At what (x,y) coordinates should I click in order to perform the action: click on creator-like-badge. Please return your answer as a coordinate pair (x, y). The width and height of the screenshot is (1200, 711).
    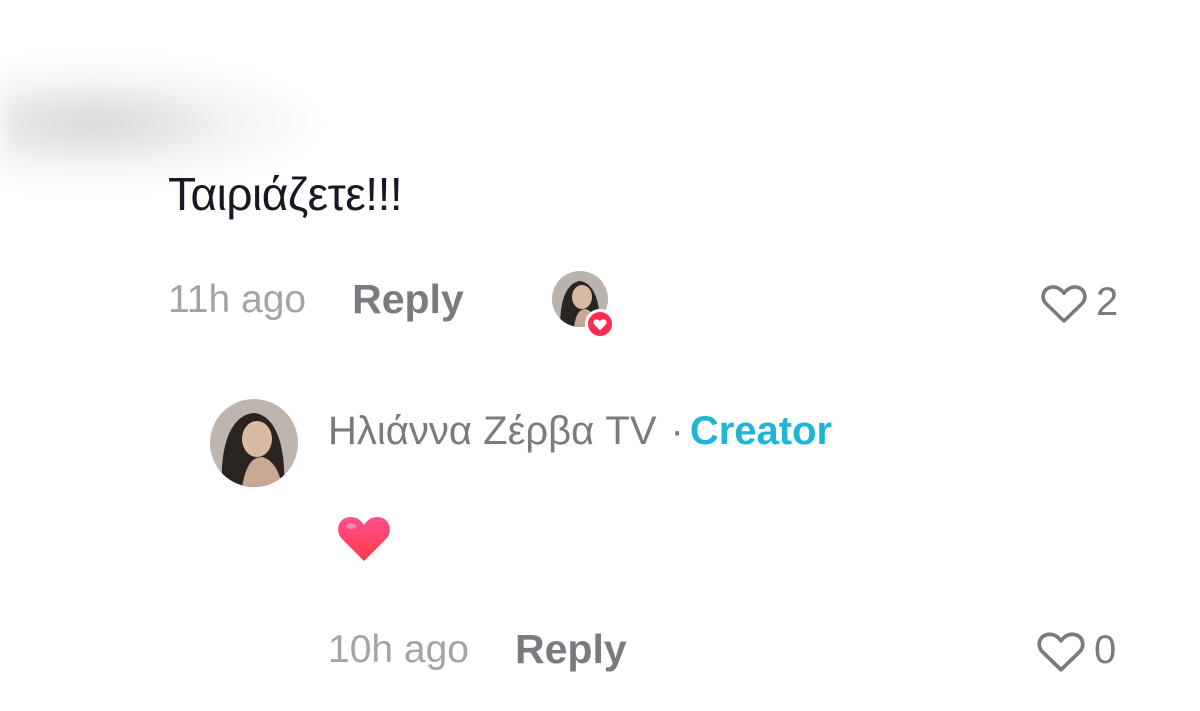
    Looking at the image, I should click on (600, 324).